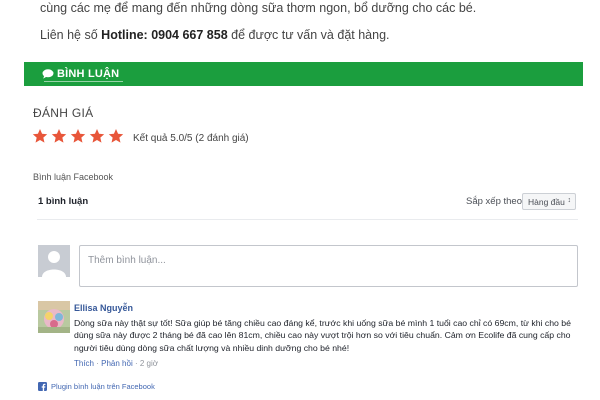 This screenshot has width=600, height=400. Describe the element at coordinates (328, 260) in the screenshot. I see `comment-input` at that location.